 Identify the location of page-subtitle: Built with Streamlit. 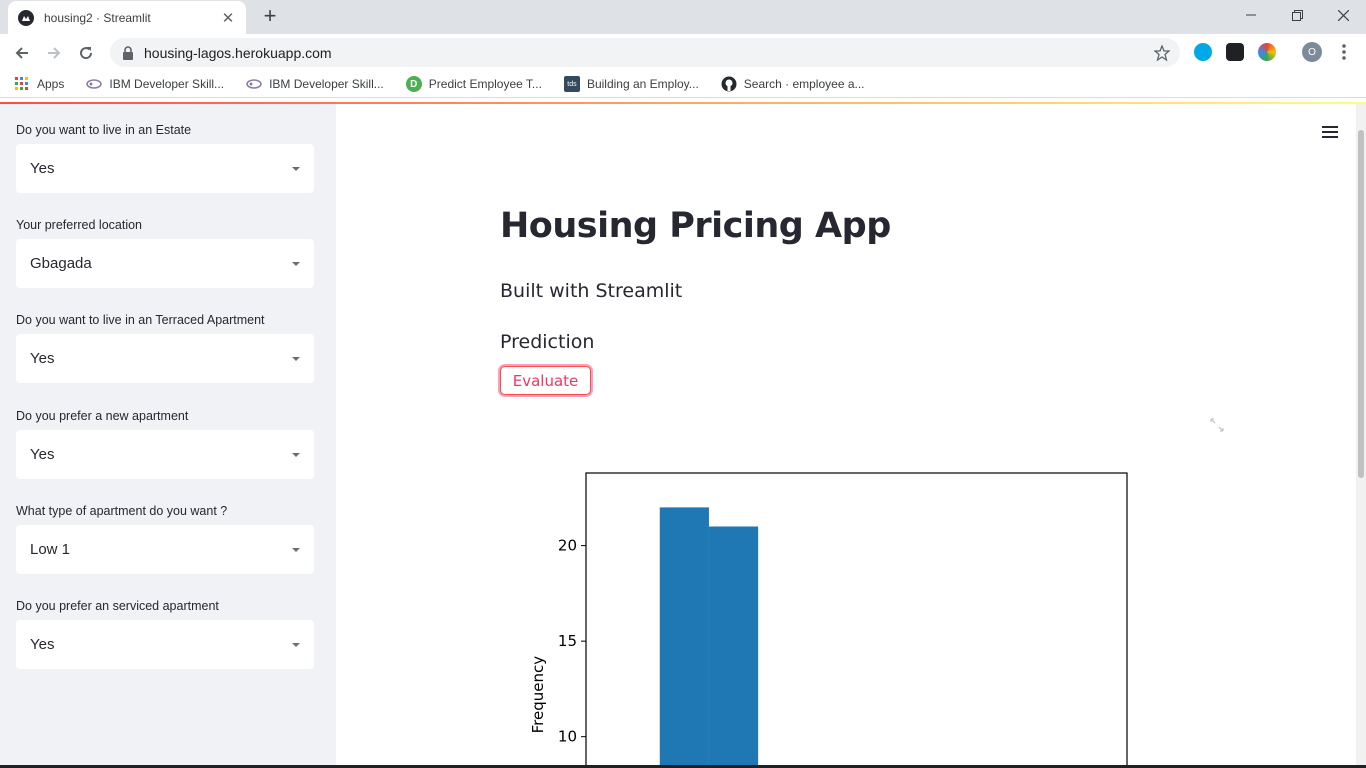
(591, 291).